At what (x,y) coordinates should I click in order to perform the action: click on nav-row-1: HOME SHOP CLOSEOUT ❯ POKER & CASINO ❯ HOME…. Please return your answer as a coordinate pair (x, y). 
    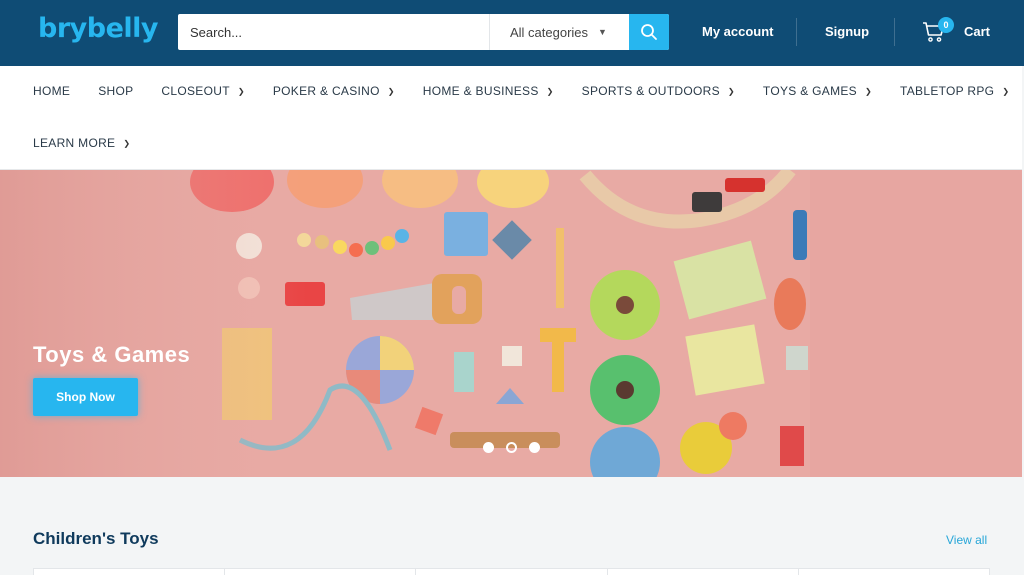
    Looking at the image, I should click on (521, 91).